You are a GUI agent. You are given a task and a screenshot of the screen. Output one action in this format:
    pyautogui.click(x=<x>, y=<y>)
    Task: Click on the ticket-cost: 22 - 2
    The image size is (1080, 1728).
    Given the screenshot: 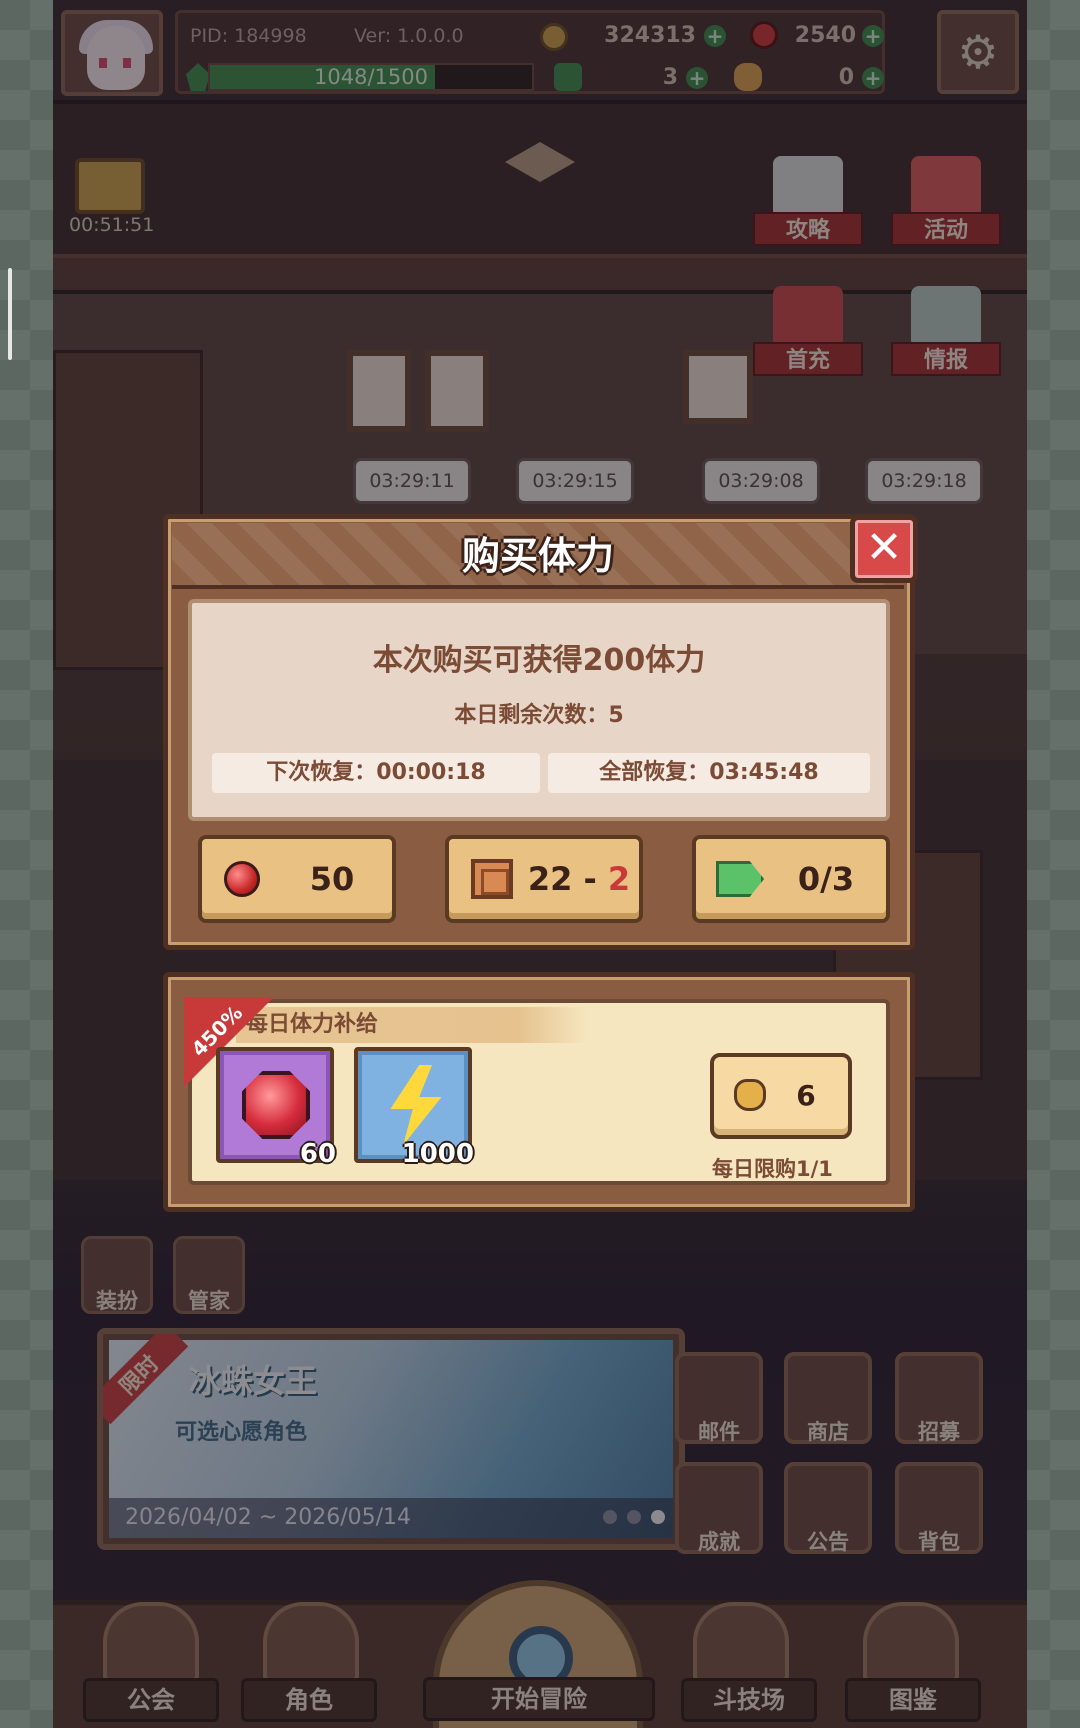 What is the action you would take?
    pyautogui.click(x=579, y=879)
    